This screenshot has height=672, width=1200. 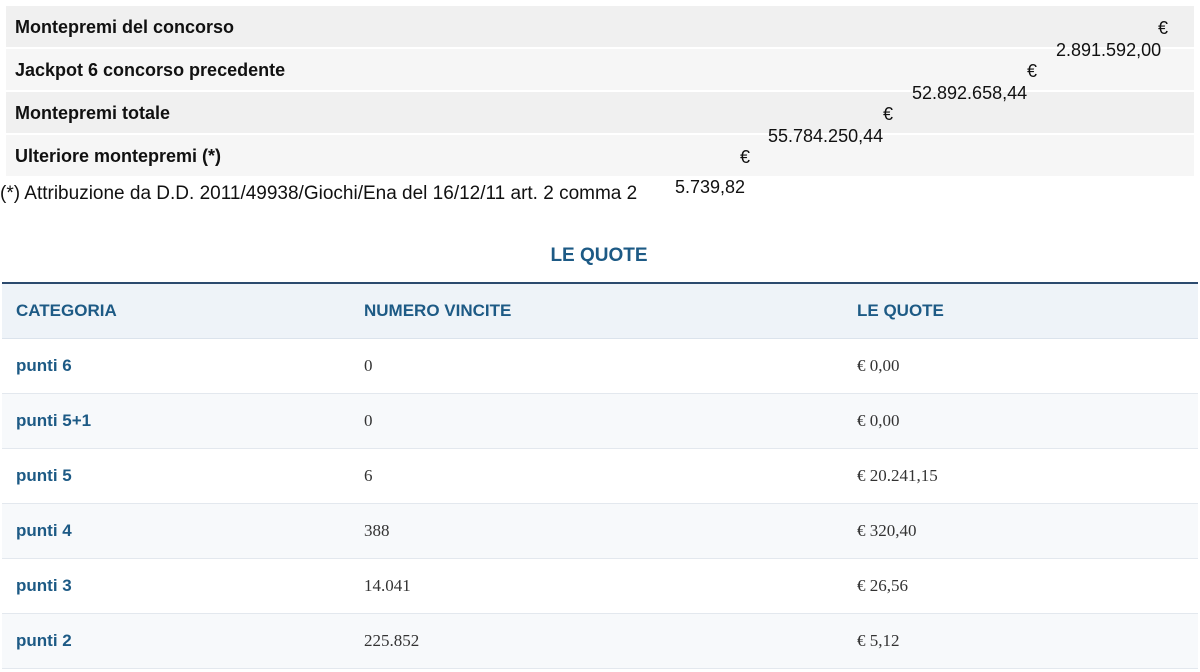 I want to click on category-cell: punti 5+1, so click(x=176, y=421).